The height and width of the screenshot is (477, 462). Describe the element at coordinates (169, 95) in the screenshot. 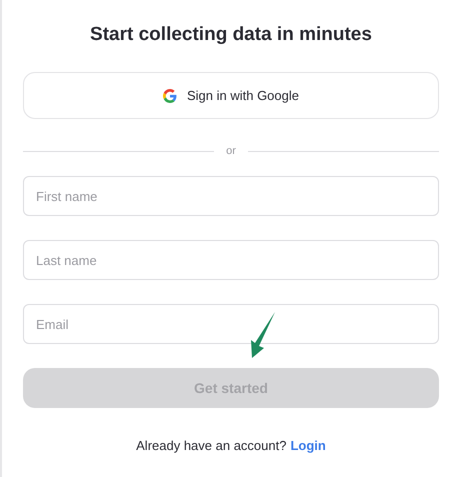

I see `google-icon` at that location.